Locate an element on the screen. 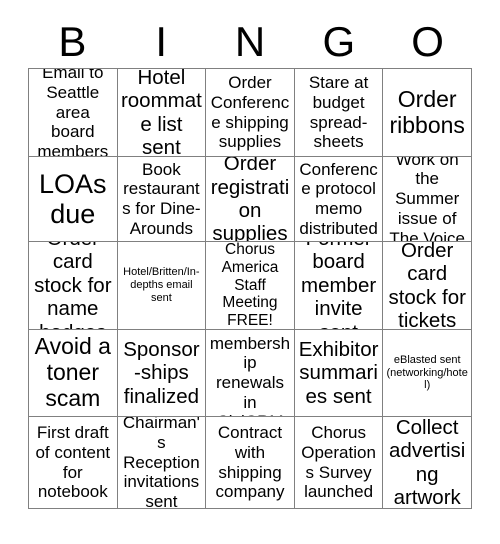 The image size is (500, 544). bingo-cell-label: Stare at budget spread-sheets is located at coordinates (338, 112).